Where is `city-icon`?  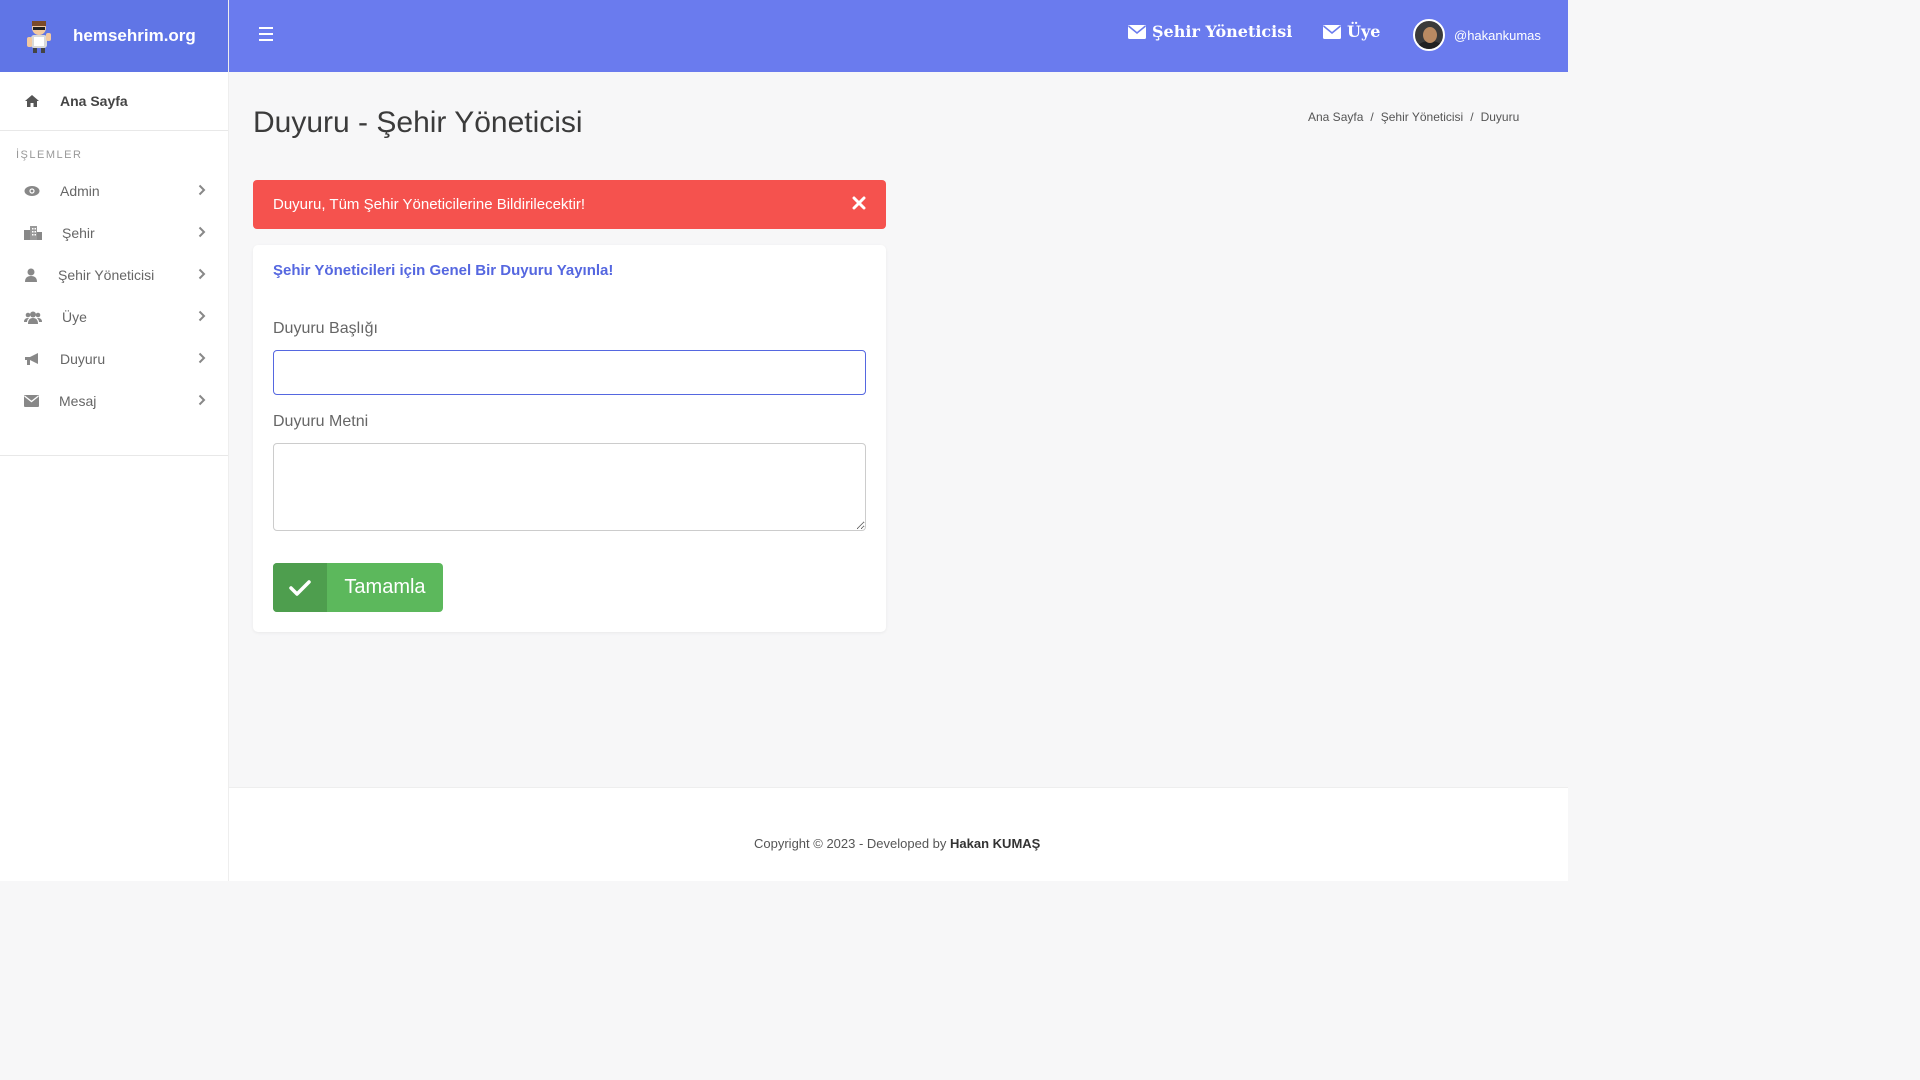
city-icon is located at coordinates (33, 233).